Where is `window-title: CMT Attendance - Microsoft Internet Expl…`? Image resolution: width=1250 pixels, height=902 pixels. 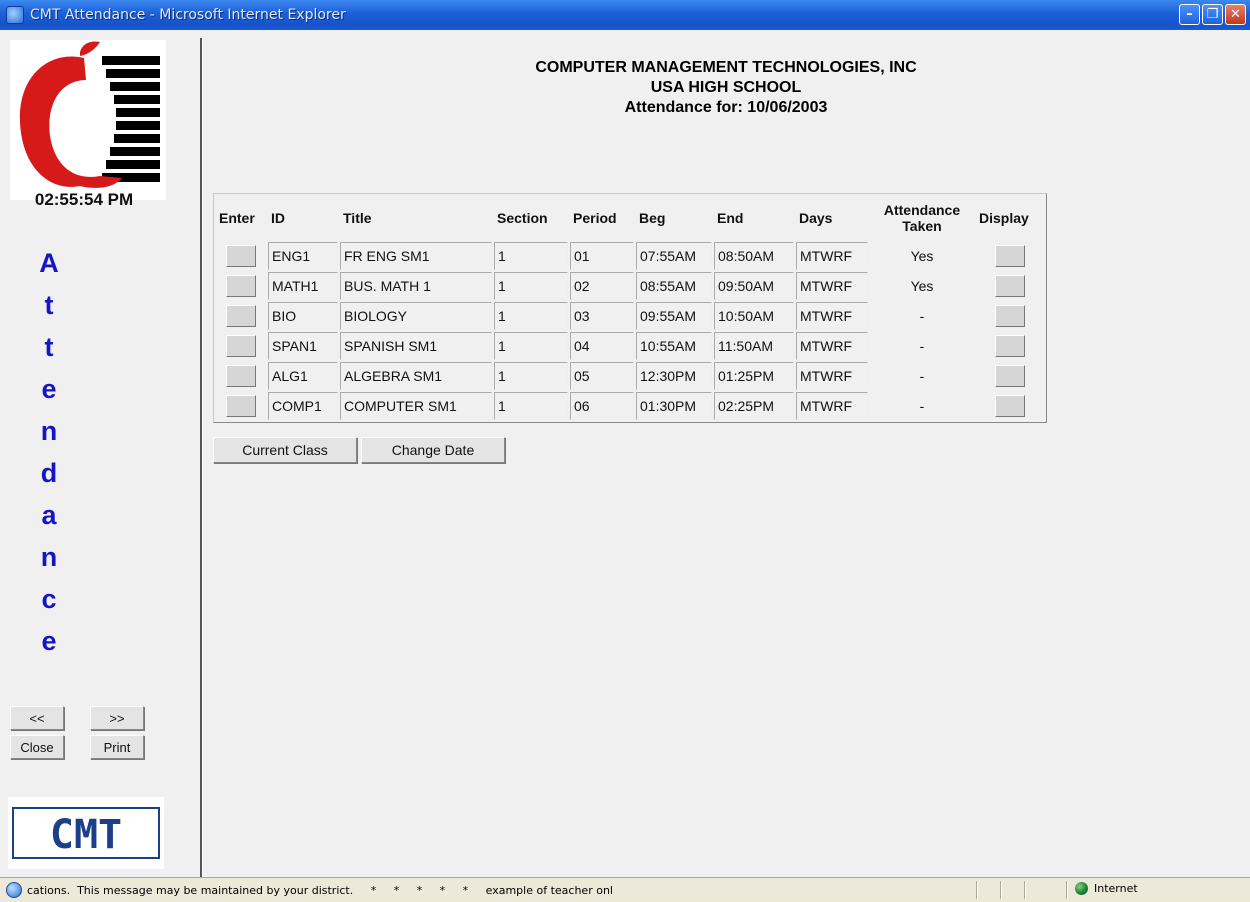
window-title: CMT Attendance - Microsoft Internet Expl… is located at coordinates (188, 15).